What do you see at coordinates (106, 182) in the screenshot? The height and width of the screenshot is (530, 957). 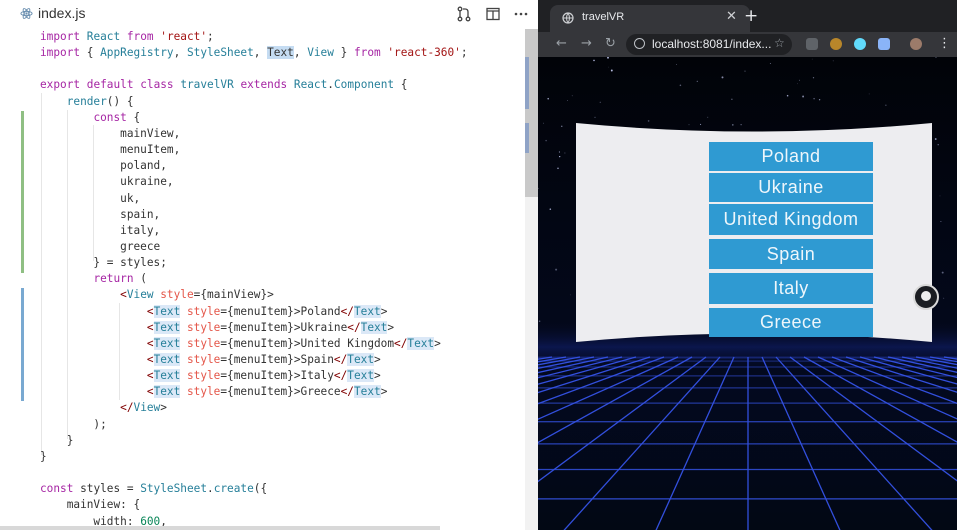 I see `code-line: ukraine,` at bounding box center [106, 182].